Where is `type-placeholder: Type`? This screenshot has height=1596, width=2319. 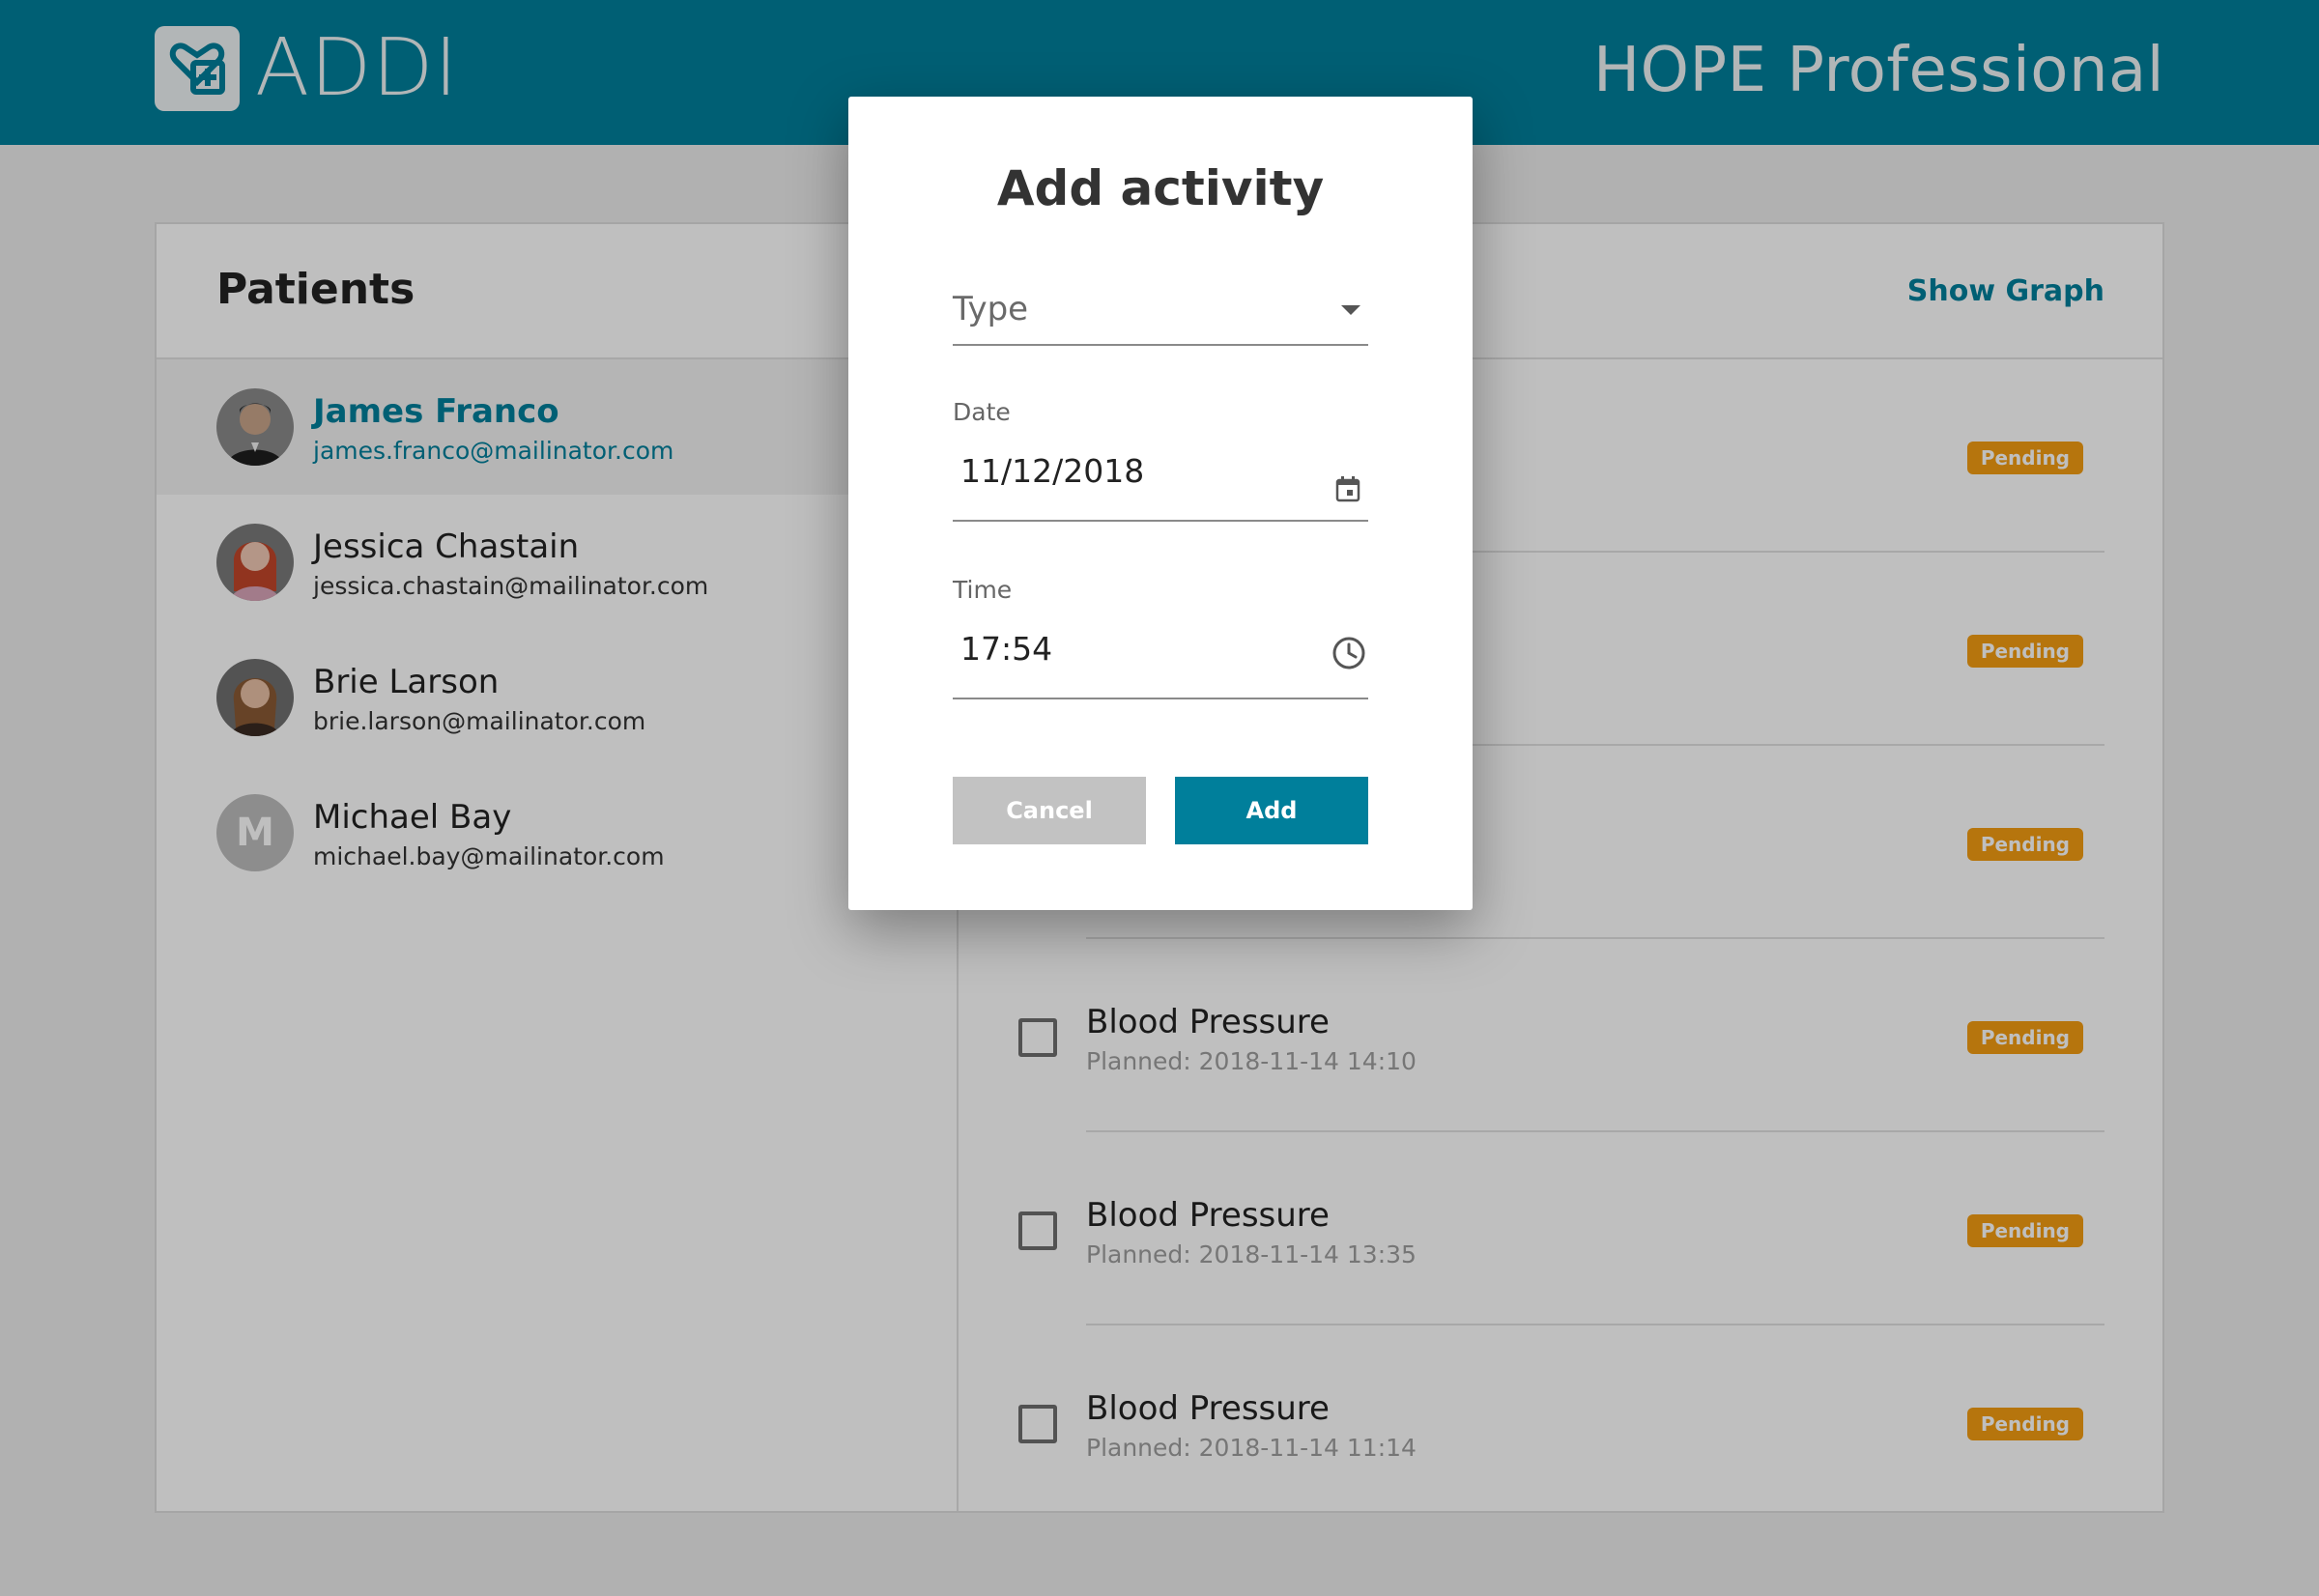
type-placeholder: Type is located at coordinates (991, 309).